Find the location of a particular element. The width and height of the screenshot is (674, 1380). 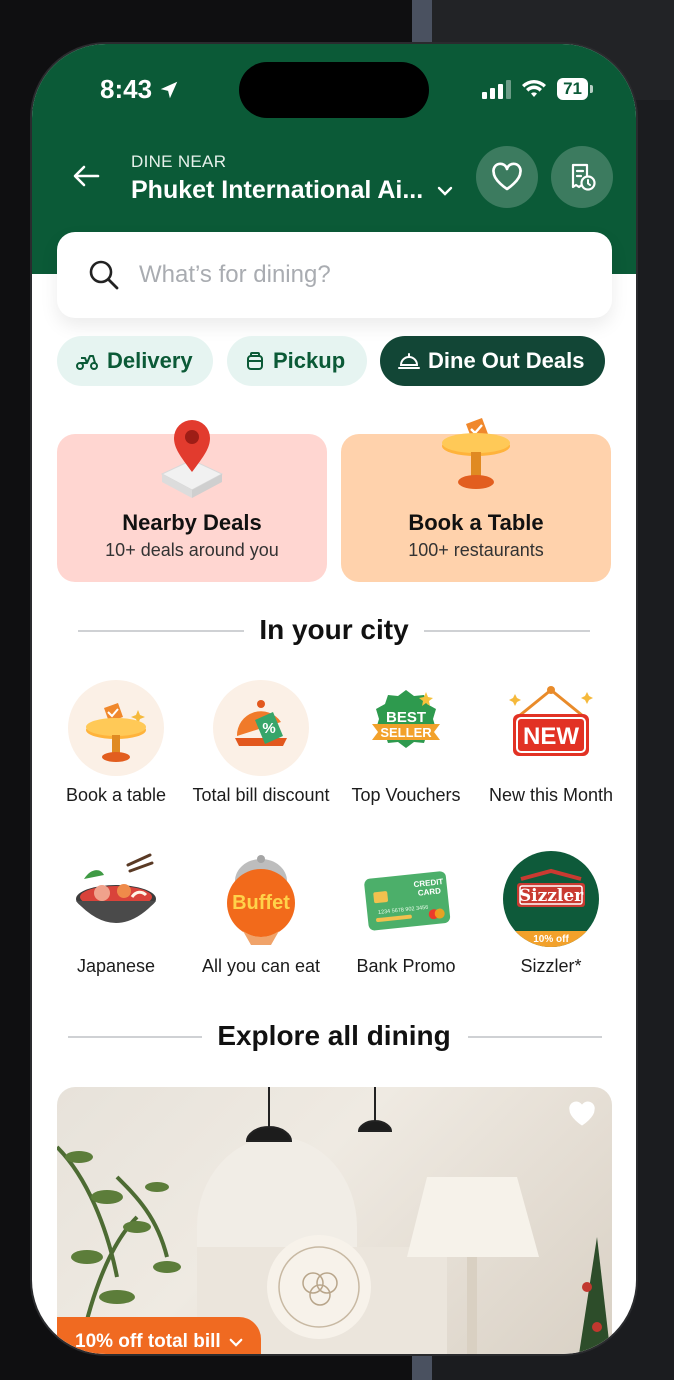

order-history-button is located at coordinates (582, 177).